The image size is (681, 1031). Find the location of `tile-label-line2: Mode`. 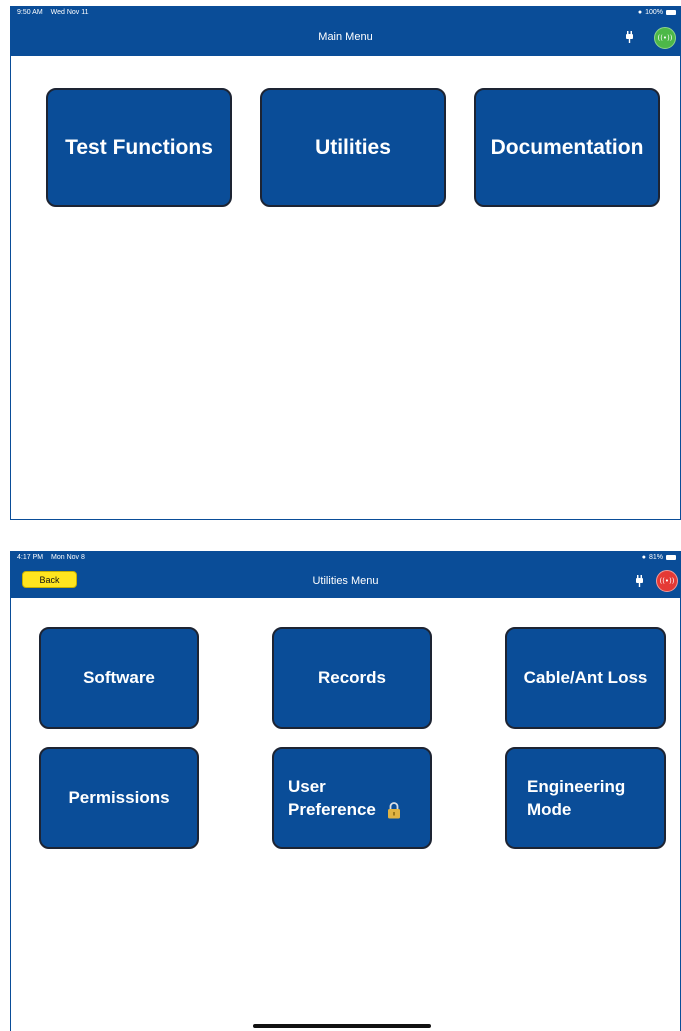

tile-label-line2: Mode is located at coordinates (549, 809).